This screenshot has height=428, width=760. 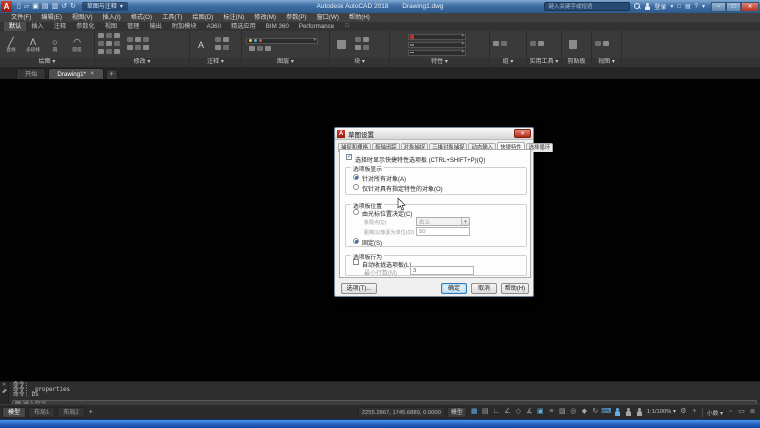 I want to click on offset-icon, so click(x=146, y=39).